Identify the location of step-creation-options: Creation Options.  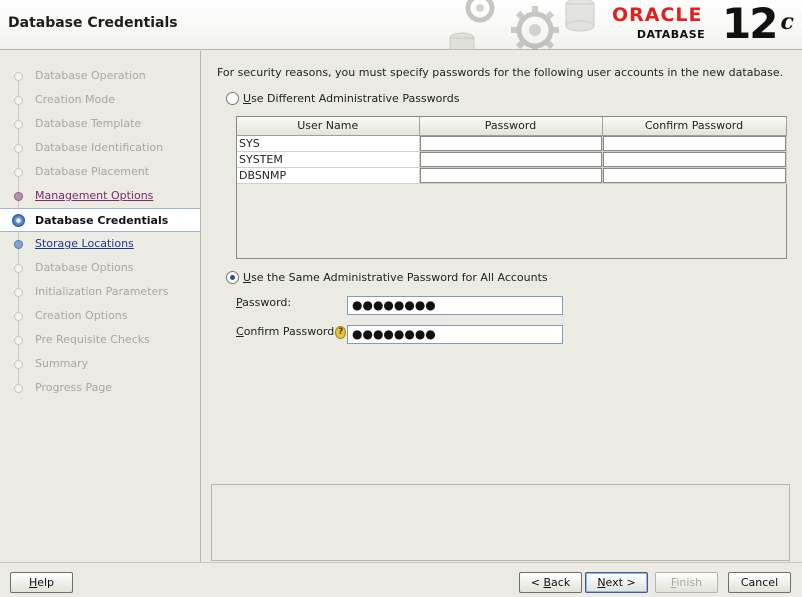
(100, 316).